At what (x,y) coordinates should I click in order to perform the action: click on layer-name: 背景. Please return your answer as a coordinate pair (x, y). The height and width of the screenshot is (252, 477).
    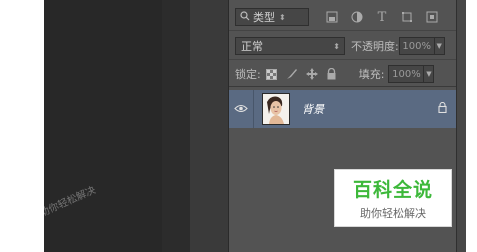
    Looking at the image, I should click on (370, 109).